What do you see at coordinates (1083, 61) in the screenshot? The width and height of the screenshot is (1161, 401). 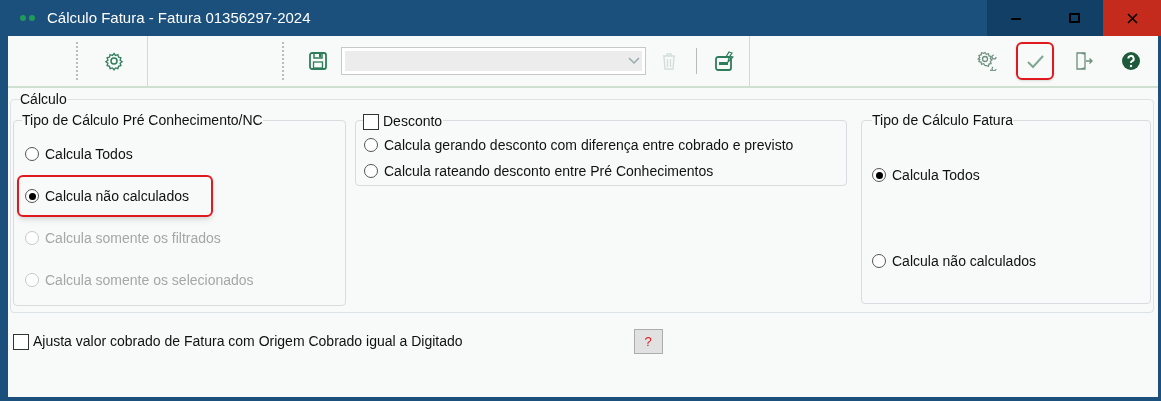 I see `exit-door-icon` at bounding box center [1083, 61].